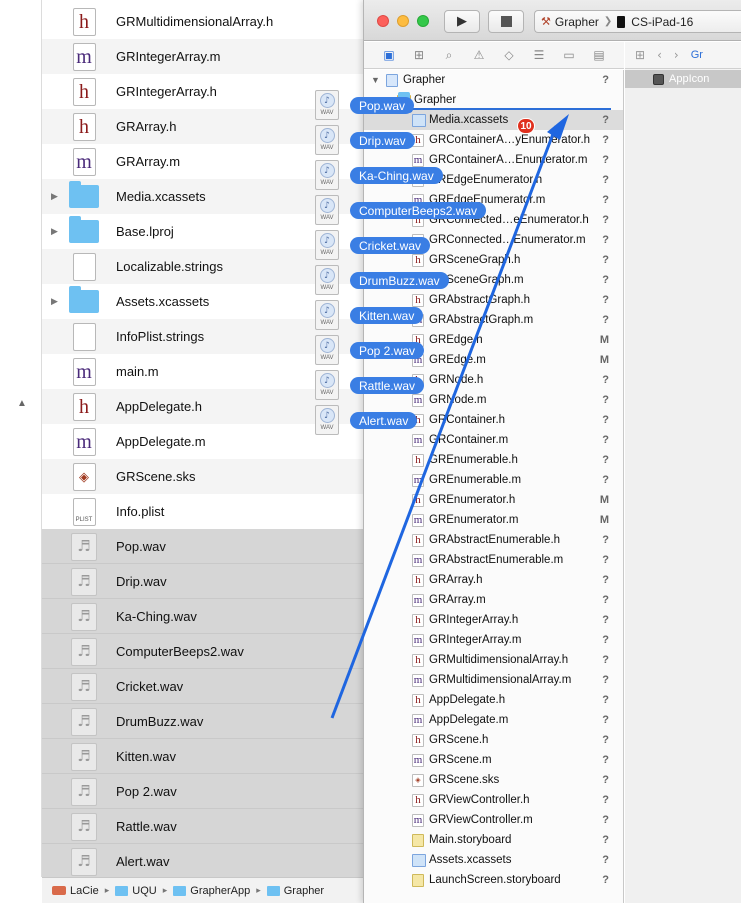  I want to click on navigator-row: h GRArray.h?, so click(493, 580).